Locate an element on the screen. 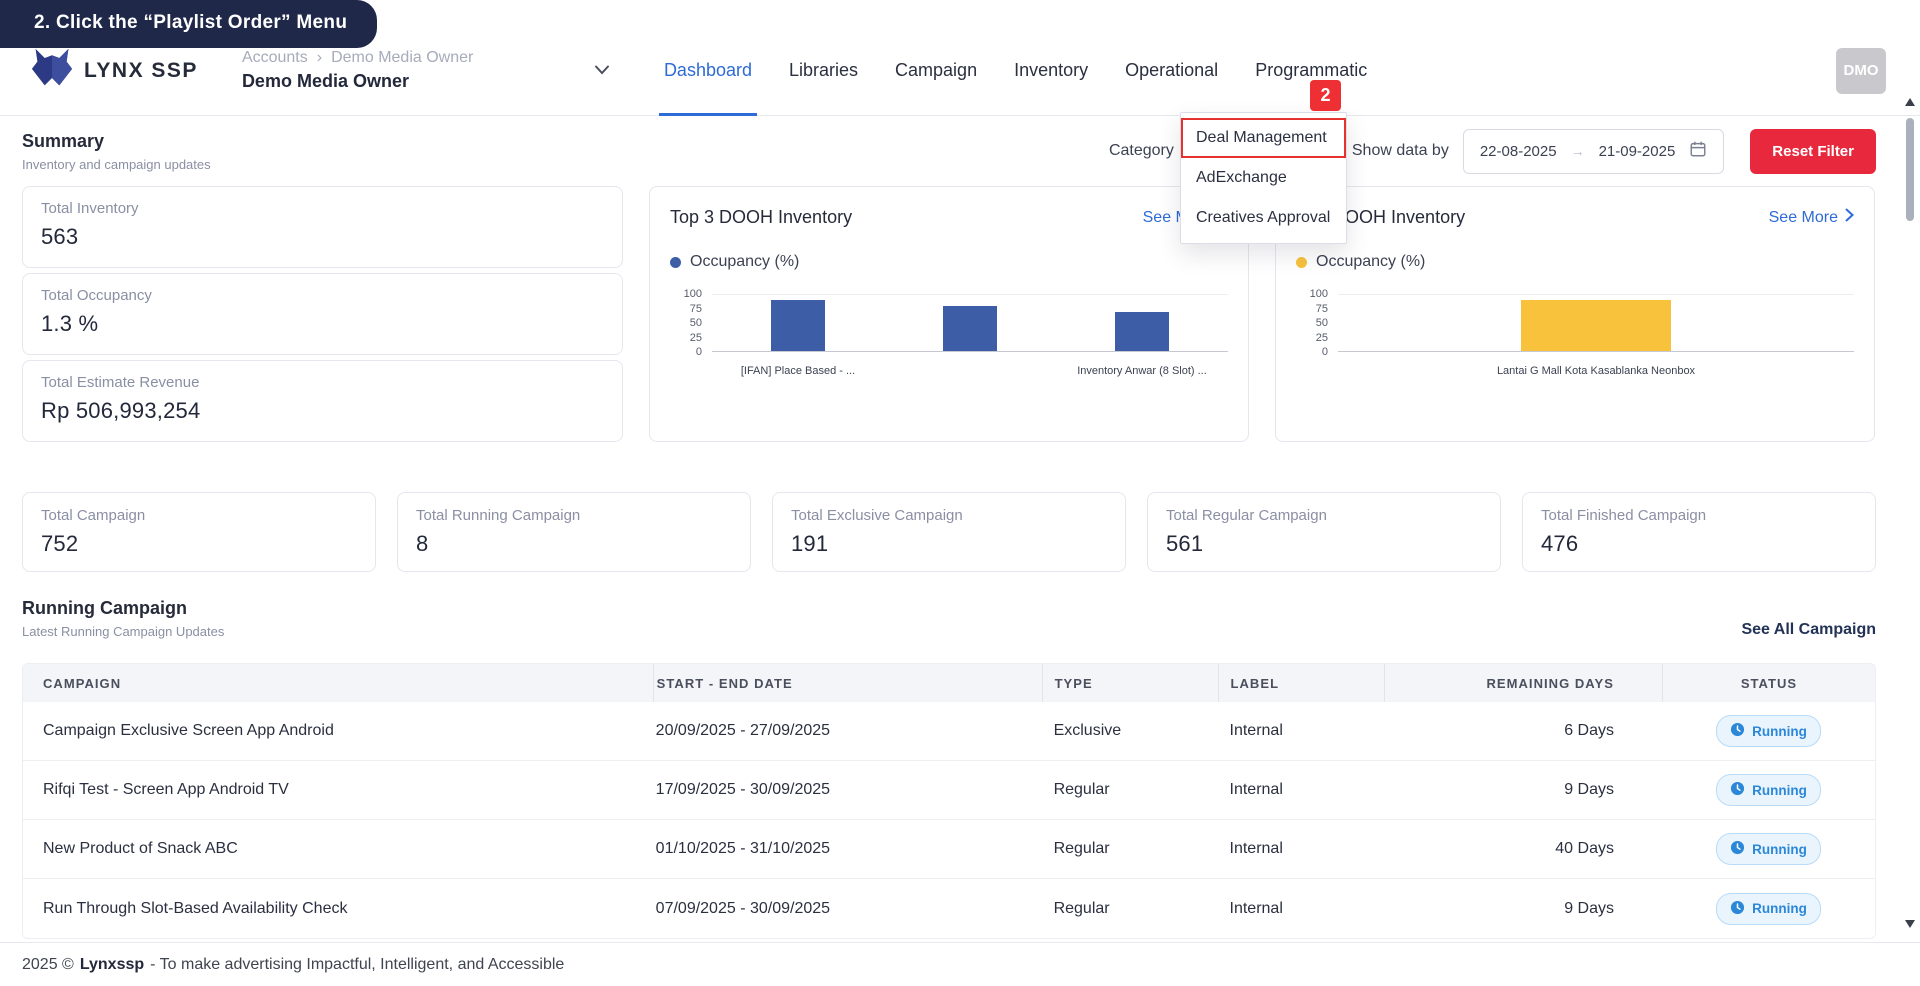  col-header-dates: START - END DATE is located at coordinates (847, 683).